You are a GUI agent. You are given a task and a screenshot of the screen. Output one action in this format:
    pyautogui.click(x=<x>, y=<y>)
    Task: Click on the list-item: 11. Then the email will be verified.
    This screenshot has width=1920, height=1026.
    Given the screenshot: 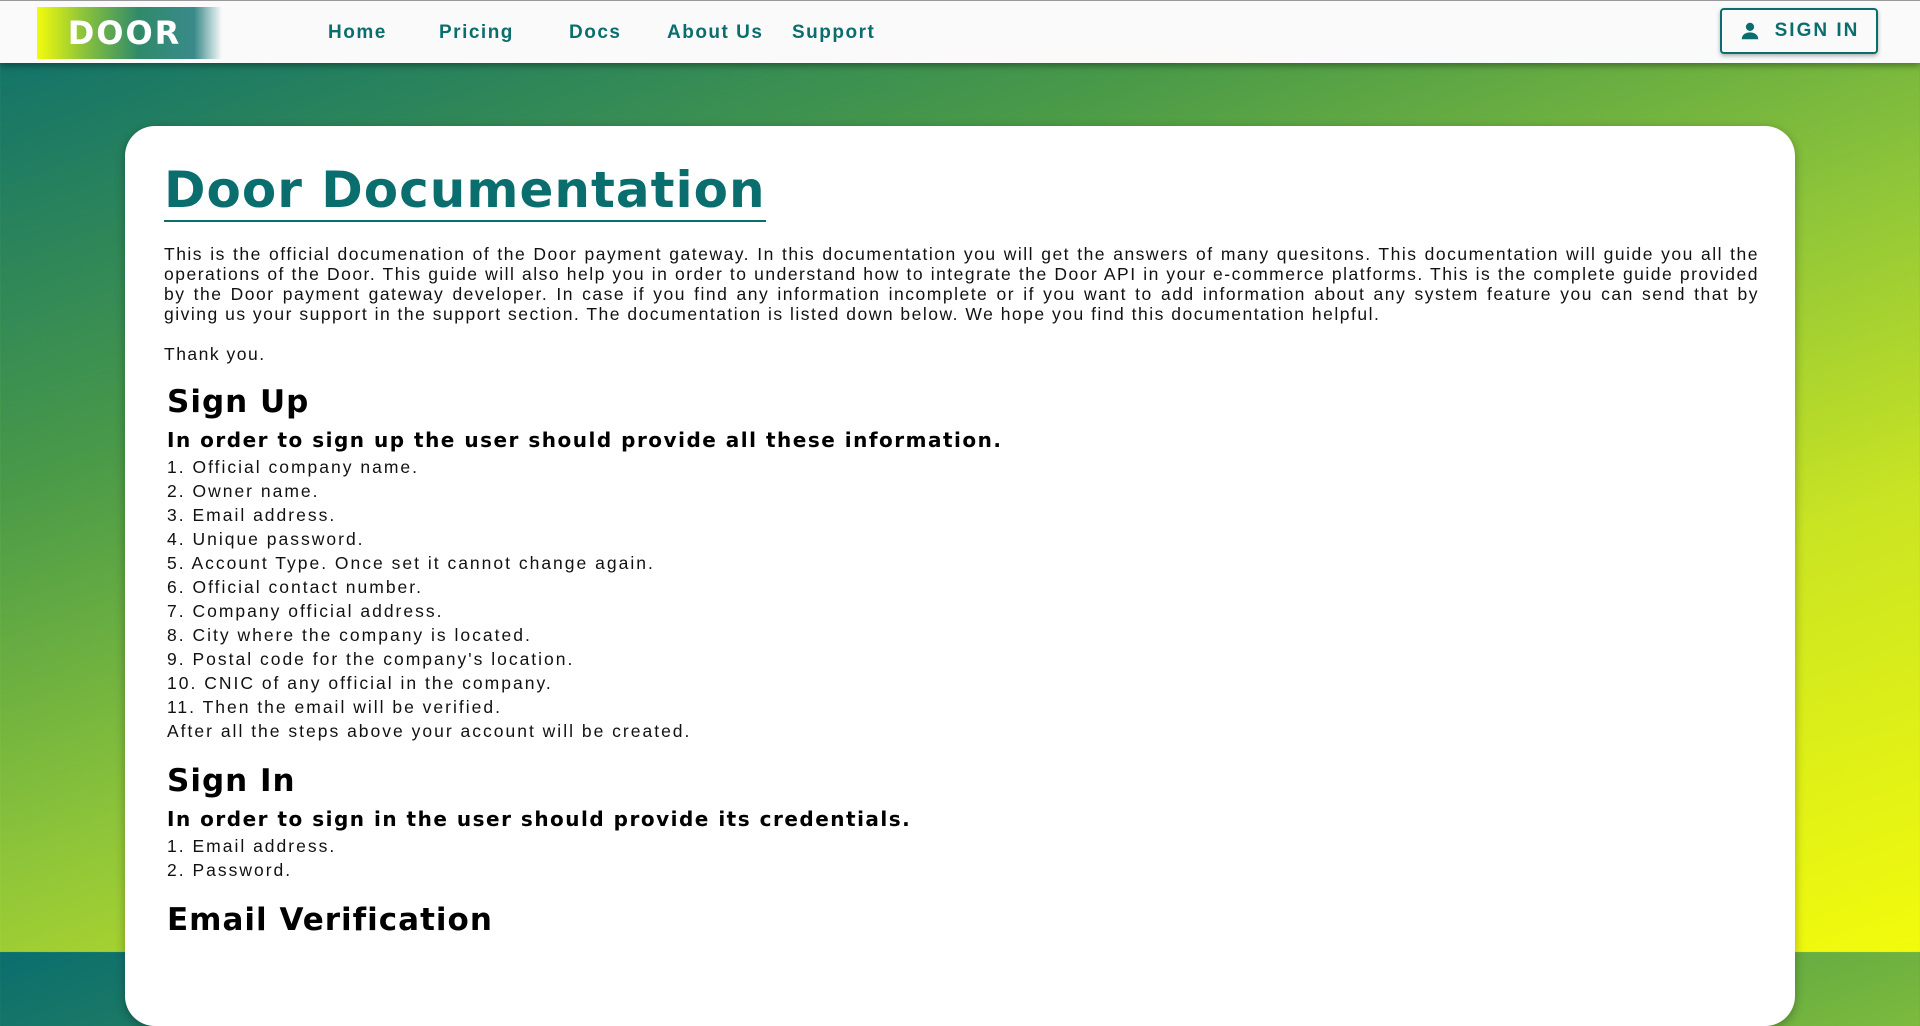 What is the action you would take?
    pyautogui.click(x=334, y=707)
    